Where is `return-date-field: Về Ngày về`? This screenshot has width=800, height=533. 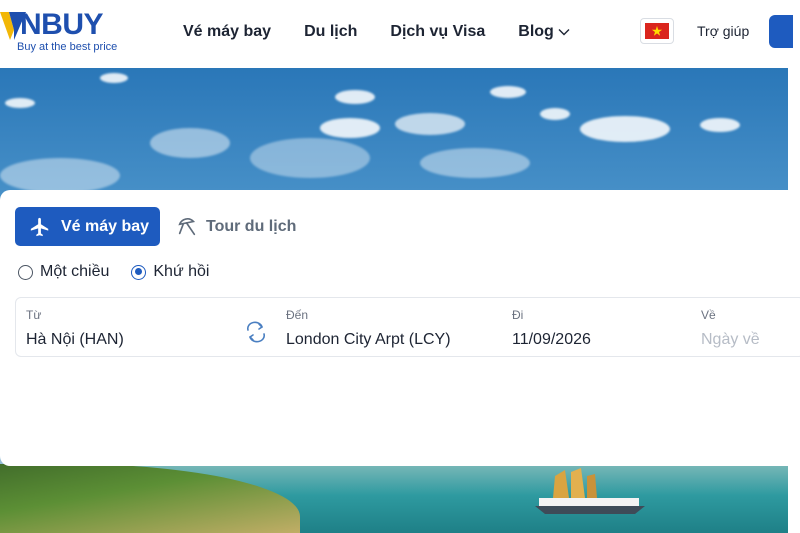 return-date-field: Về Ngày về is located at coordinates (745, 327).